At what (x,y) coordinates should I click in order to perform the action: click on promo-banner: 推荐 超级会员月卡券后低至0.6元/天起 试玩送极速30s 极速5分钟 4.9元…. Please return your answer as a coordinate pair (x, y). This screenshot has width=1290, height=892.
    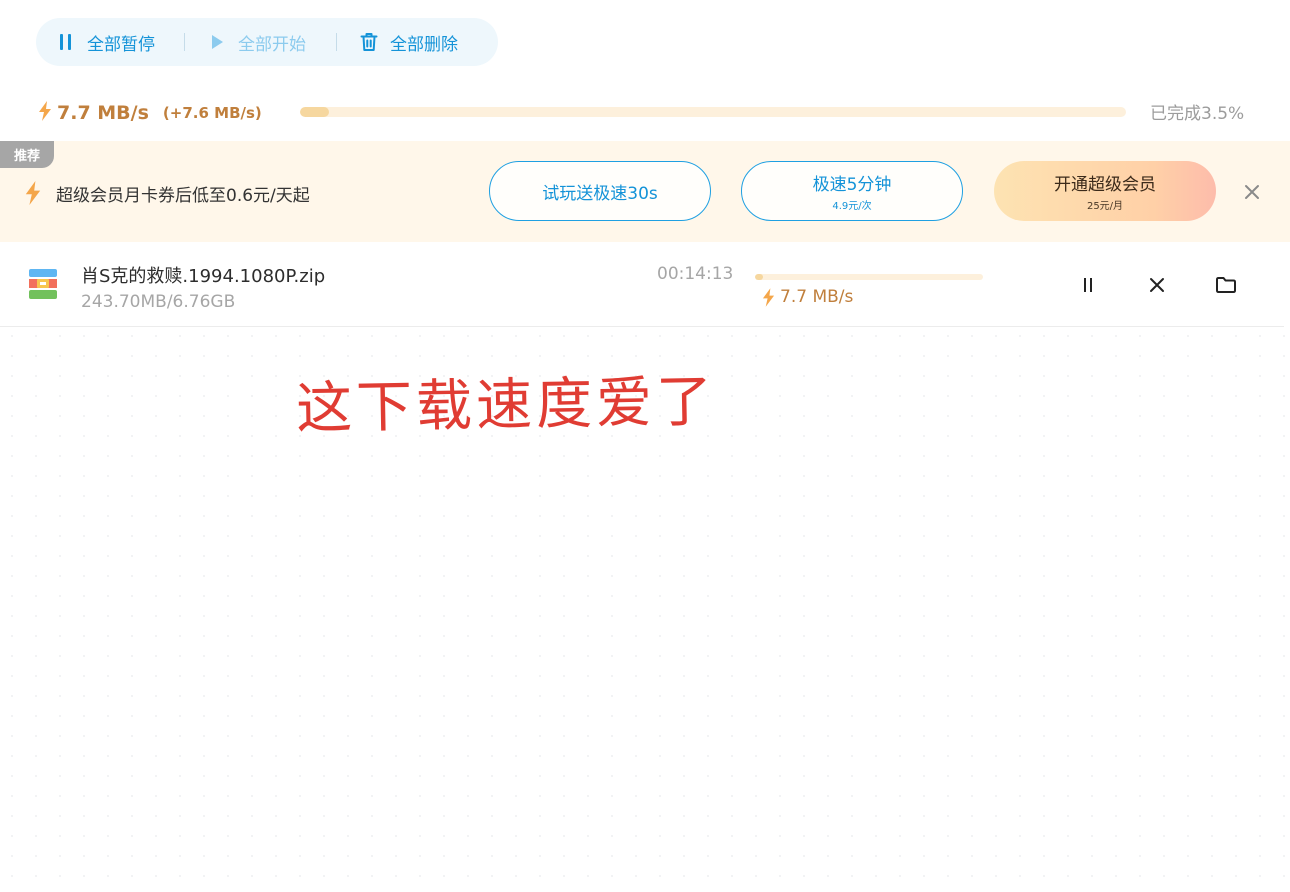
    Looking at the image, I should click on (645, 191).